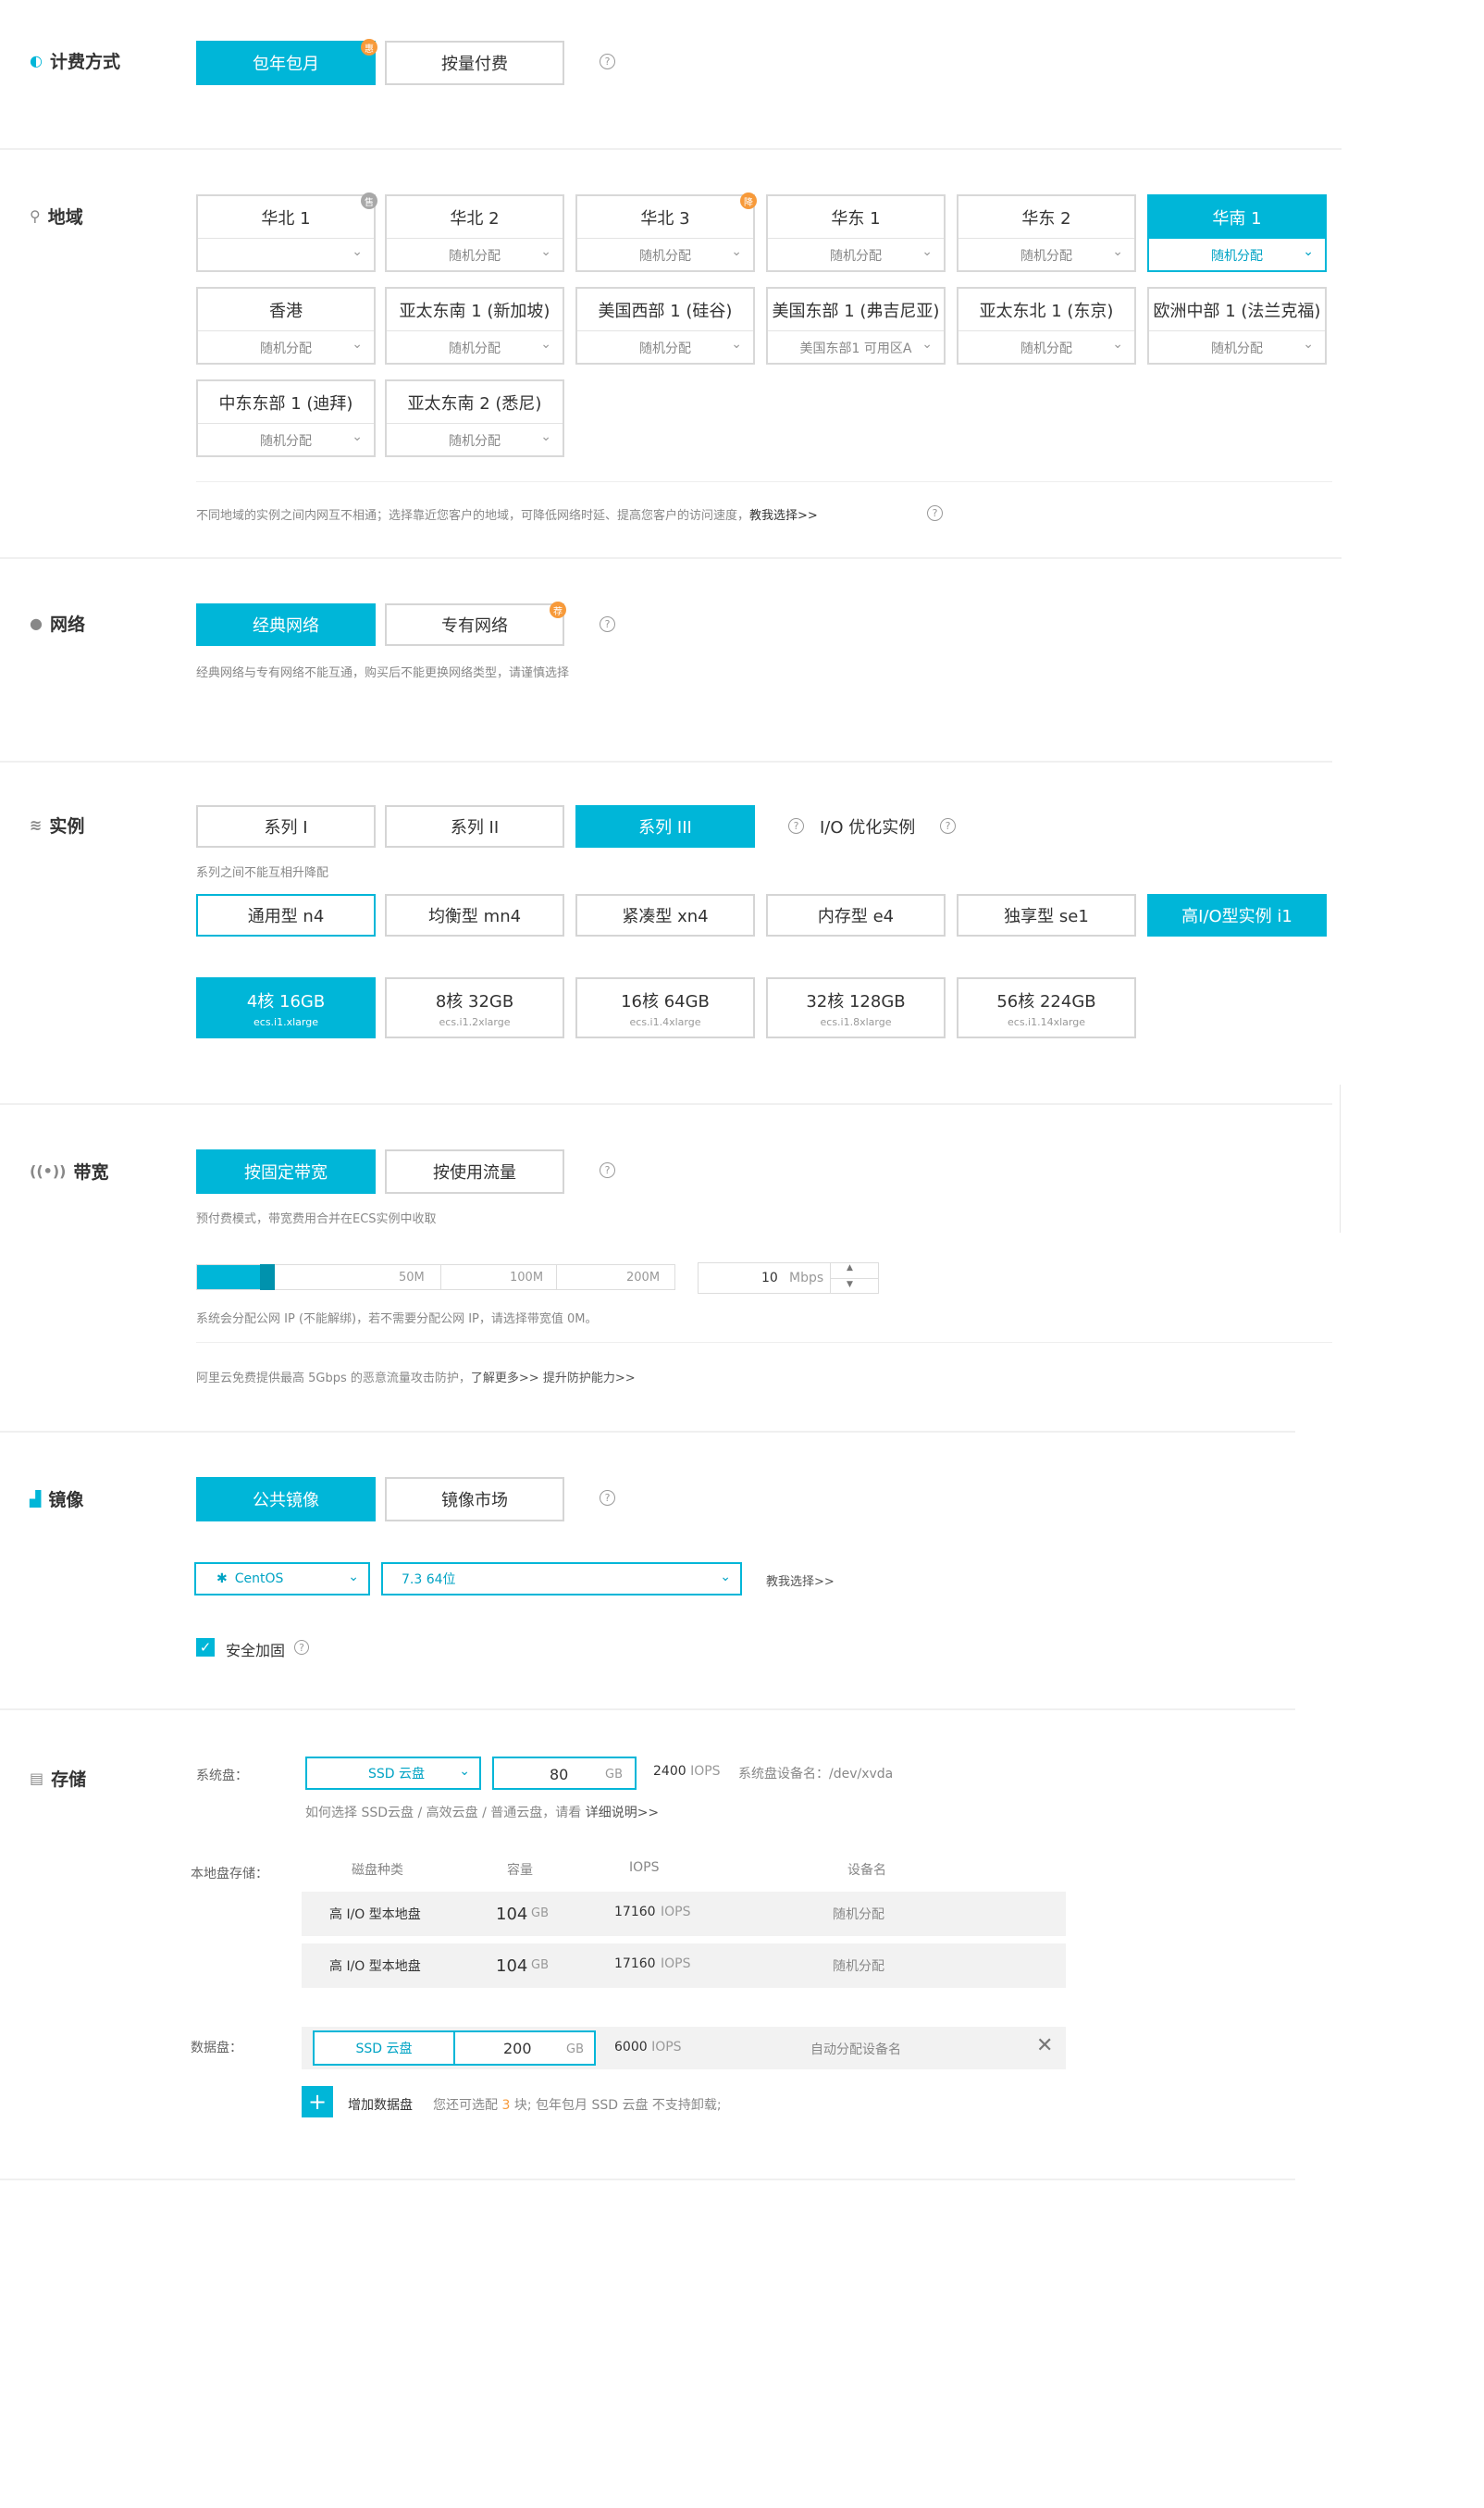 Image resolution: width=1484 pixels, height=2508 pixels. I want to click on public-ip-note: 系统会分配公网 IP (不能解绑)，若不需要分配公网 IP，请选择带宽值 0M。, so click(397, 1319).